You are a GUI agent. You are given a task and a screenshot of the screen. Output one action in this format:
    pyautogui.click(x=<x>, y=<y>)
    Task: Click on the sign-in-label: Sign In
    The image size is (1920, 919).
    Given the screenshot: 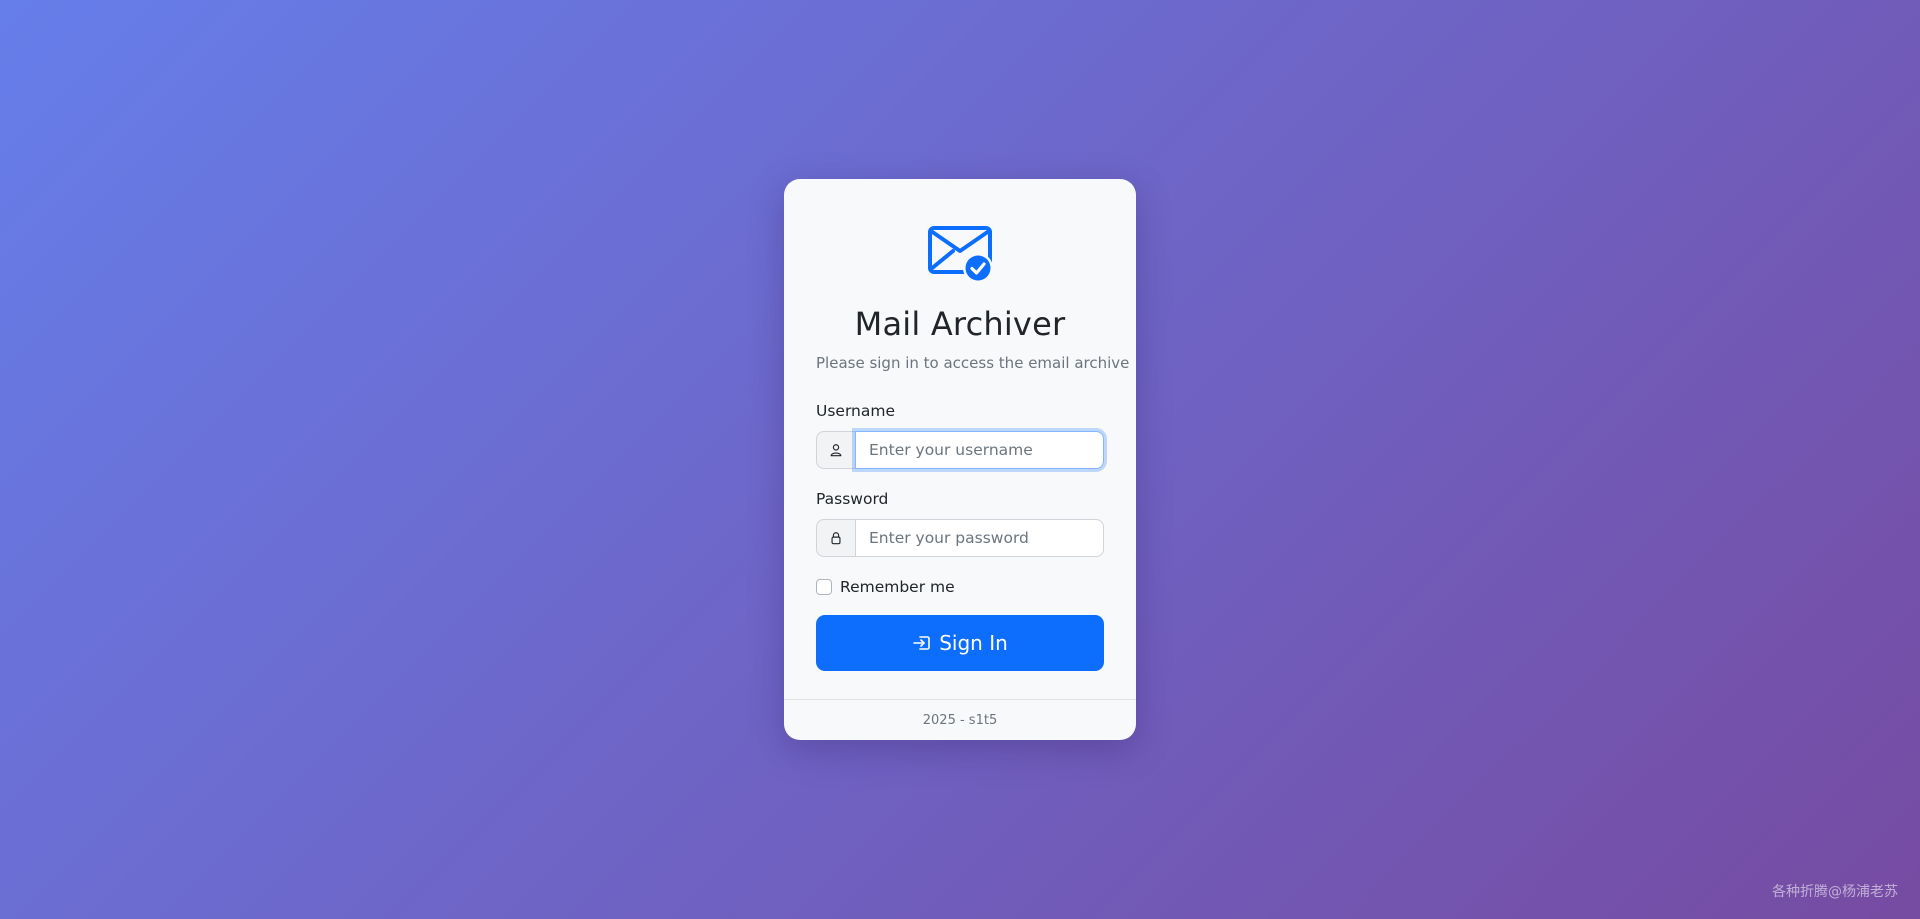 What is the action you would take?
    pyautogui.click(x=973, y=643)
    